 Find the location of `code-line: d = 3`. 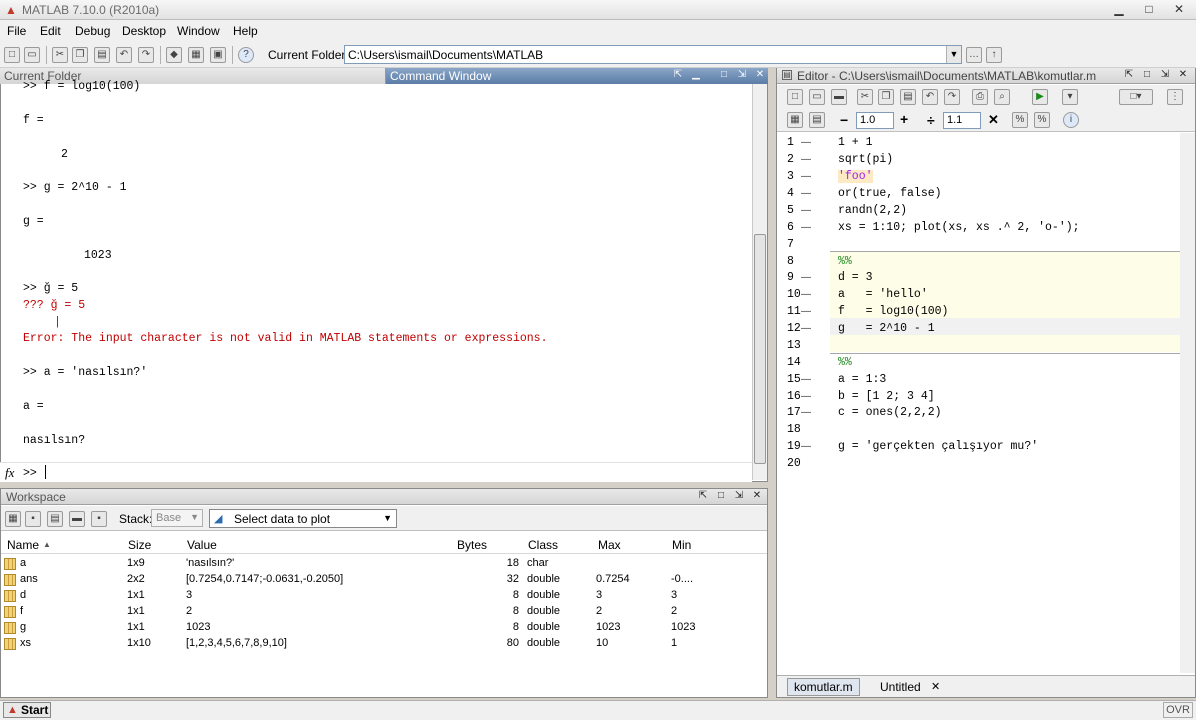

code-line: d = 3 is located at coordinates (855, 277).